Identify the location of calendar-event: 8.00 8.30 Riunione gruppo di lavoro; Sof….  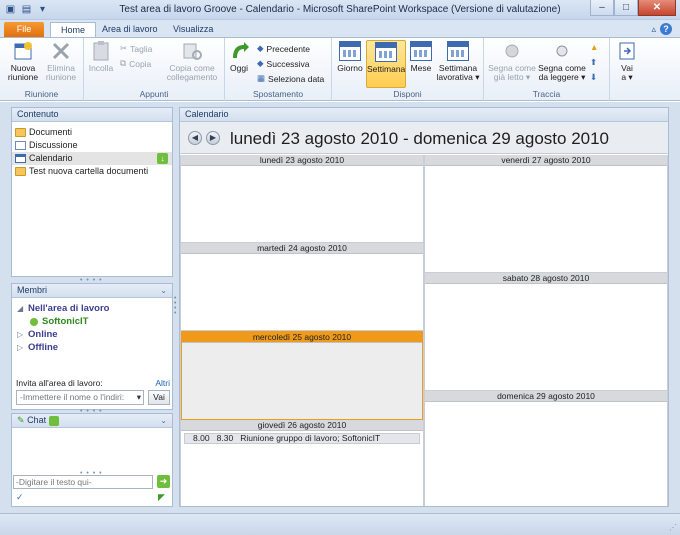
(302, 438).